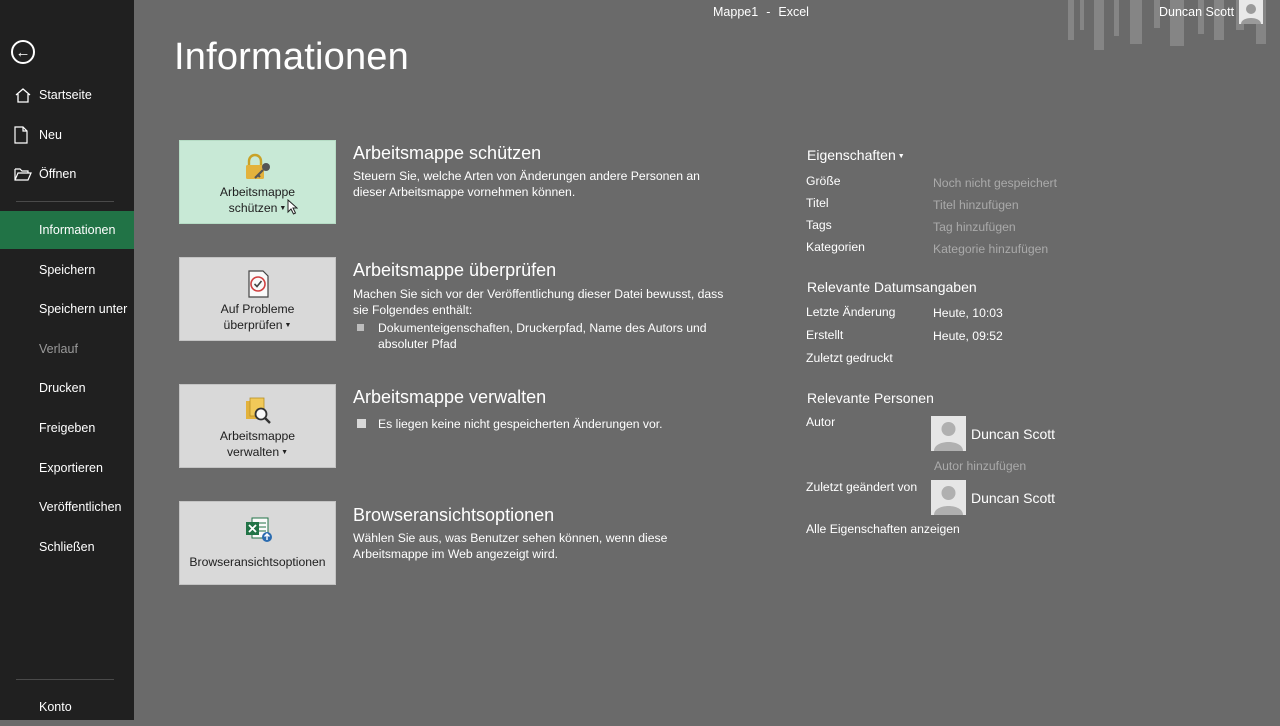  I want to click on date-value-created: Heute, 09:52, so click(968, 336).